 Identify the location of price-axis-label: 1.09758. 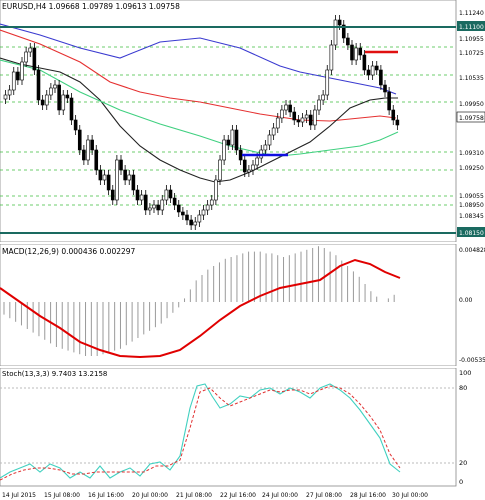
(471, 118).